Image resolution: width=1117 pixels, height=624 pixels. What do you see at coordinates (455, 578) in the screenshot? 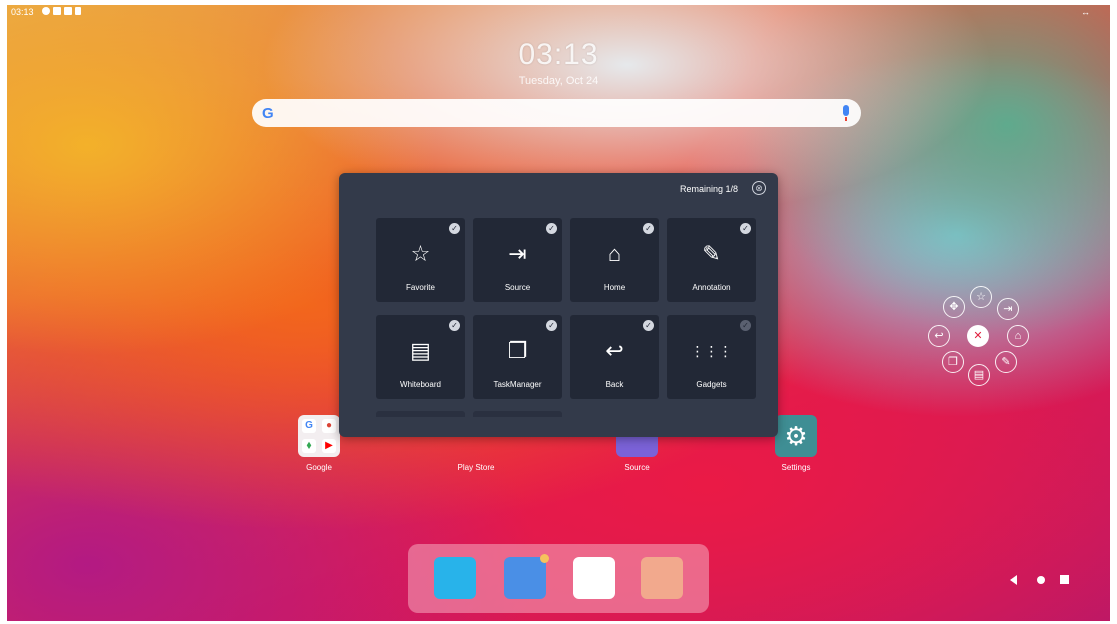
I see `screen-cast-icon` at bounding box center [455, 578].